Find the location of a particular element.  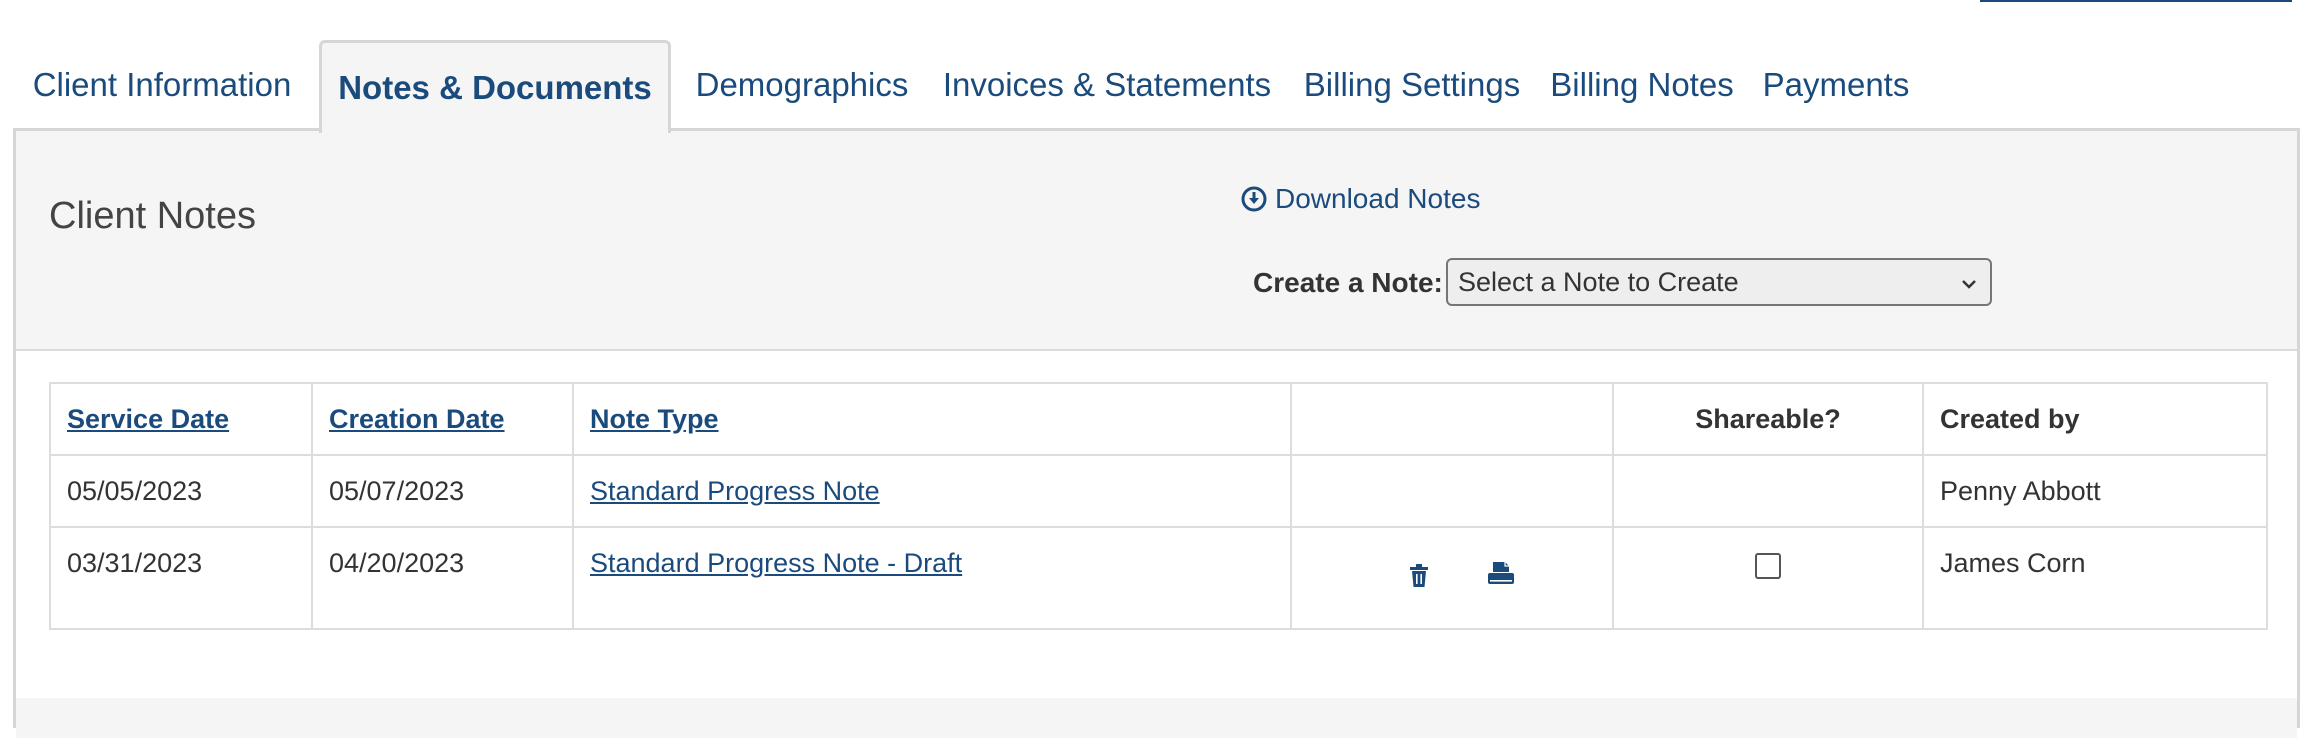

header-service-date: Service Date is located at coordinates (181, 419).